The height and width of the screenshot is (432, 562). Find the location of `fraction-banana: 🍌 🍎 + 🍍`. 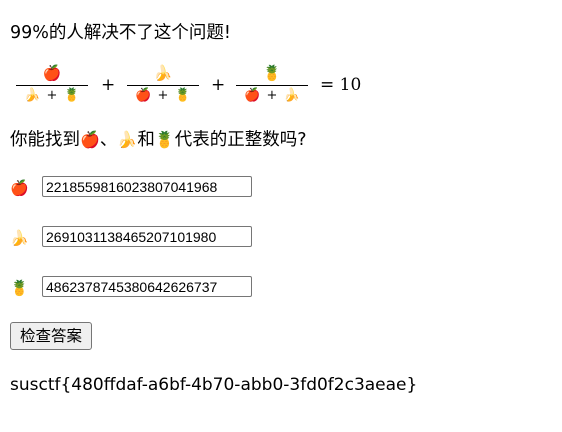

fraction-banana: 🍌 🍎 + 🍍 is located at coordinates (163, 85).